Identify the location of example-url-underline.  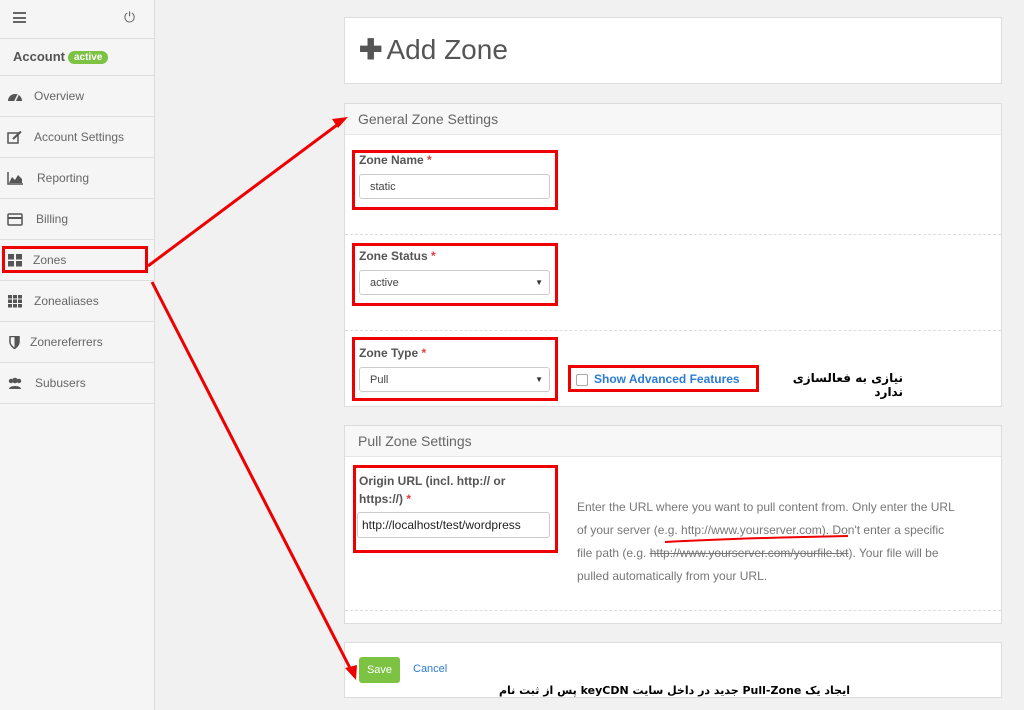
(756, 539).